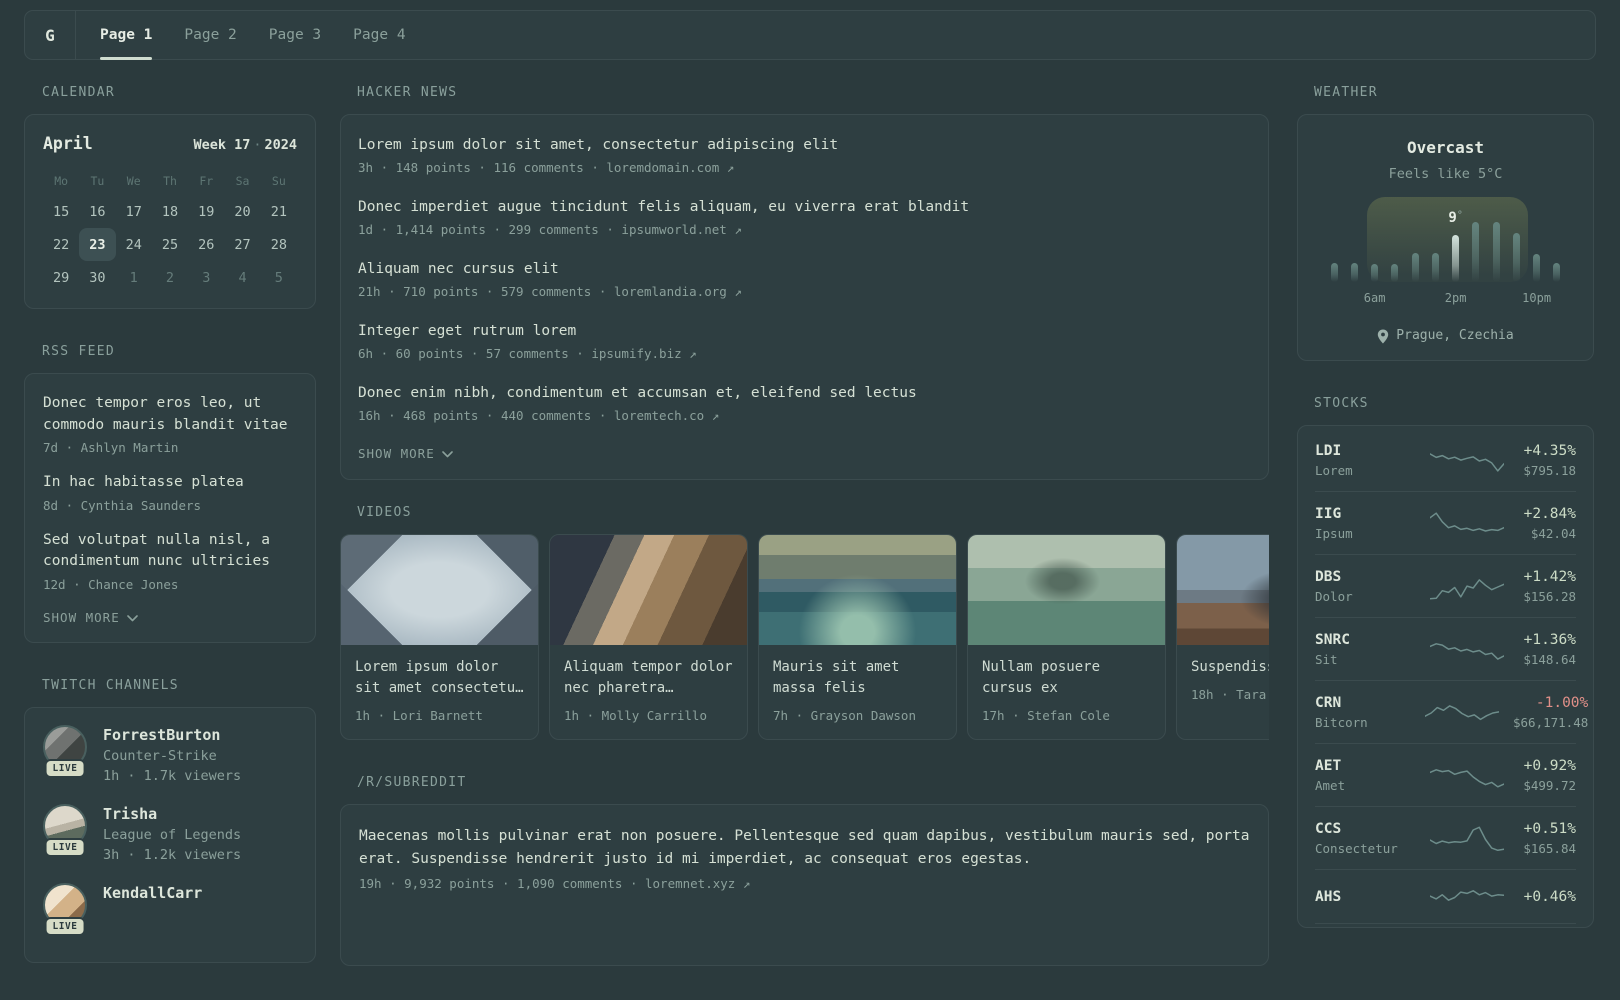 The width and height of the screenshot is (1620, 1000). What do you see at coordinates (1370, 586) in the screenshot?
I see `stock-id: DBS Dolor` at bounding box center [1370, 586].